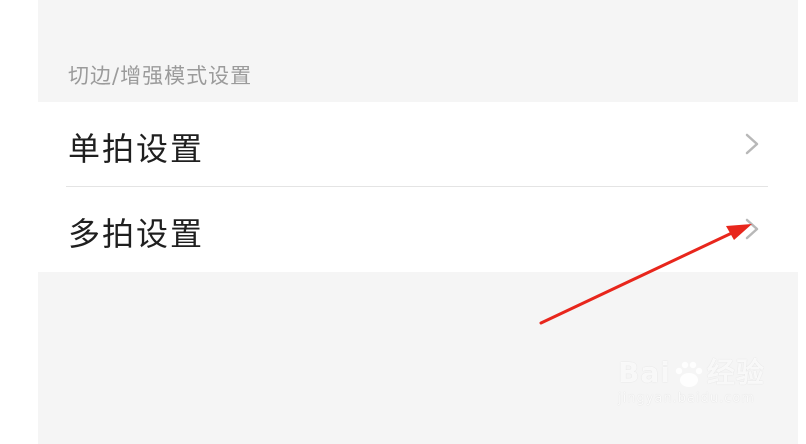 Image resolution: width=806 pixels, height=444 pixels. Describe the element at coordinates (160, 76) in the screenshot. I see `section-header: 切边/增强模式设置` at that location.